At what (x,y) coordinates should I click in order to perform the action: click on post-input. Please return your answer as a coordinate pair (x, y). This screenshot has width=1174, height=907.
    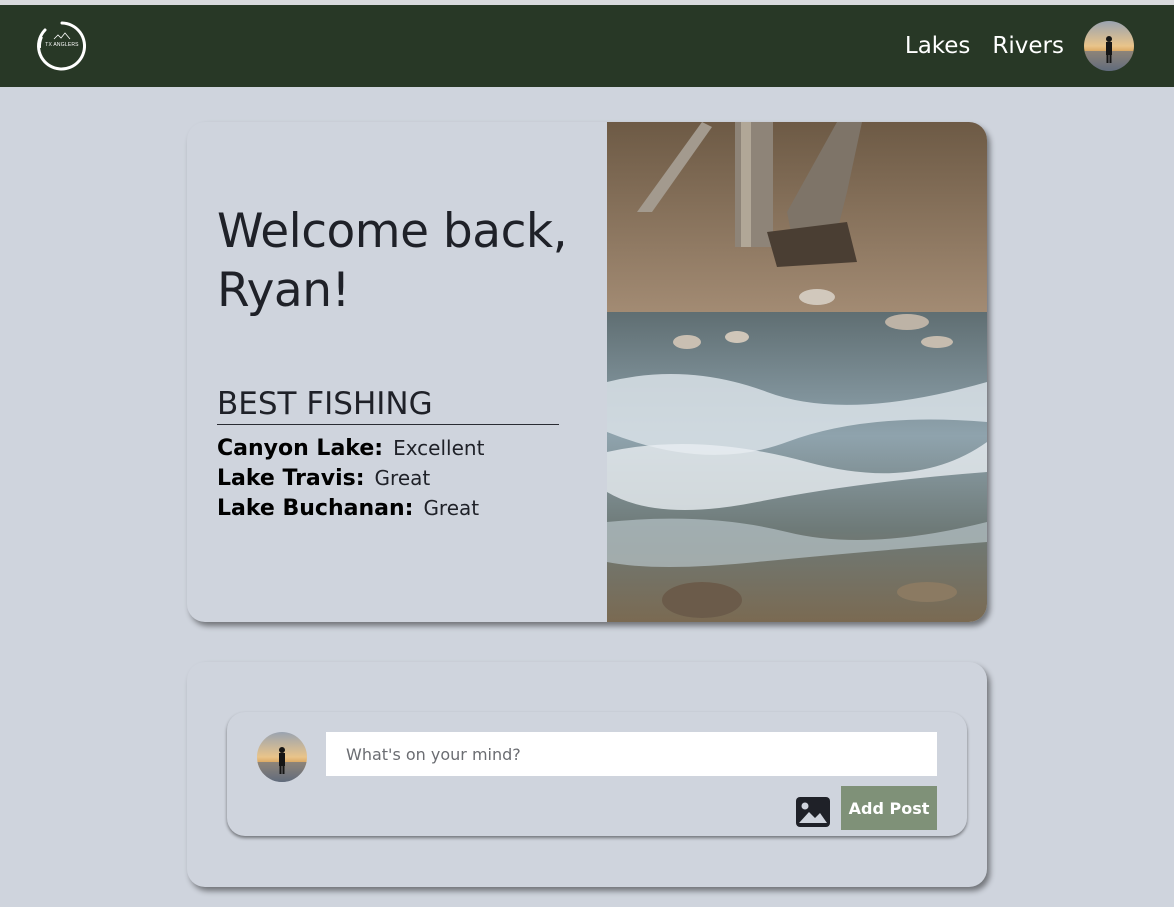
    Looking at the image, I should click on (631, 754).